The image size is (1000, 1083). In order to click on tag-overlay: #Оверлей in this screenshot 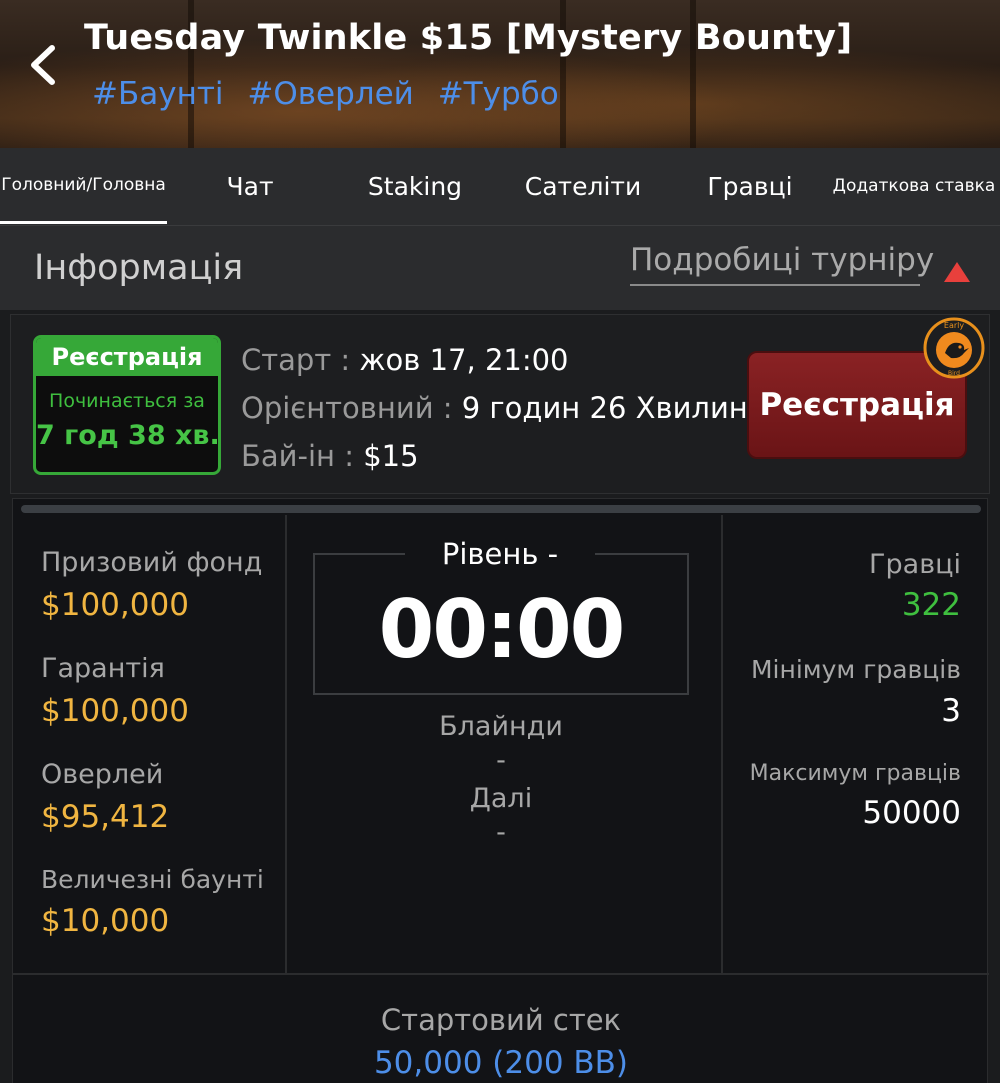, I will do `click(330, 94)`.